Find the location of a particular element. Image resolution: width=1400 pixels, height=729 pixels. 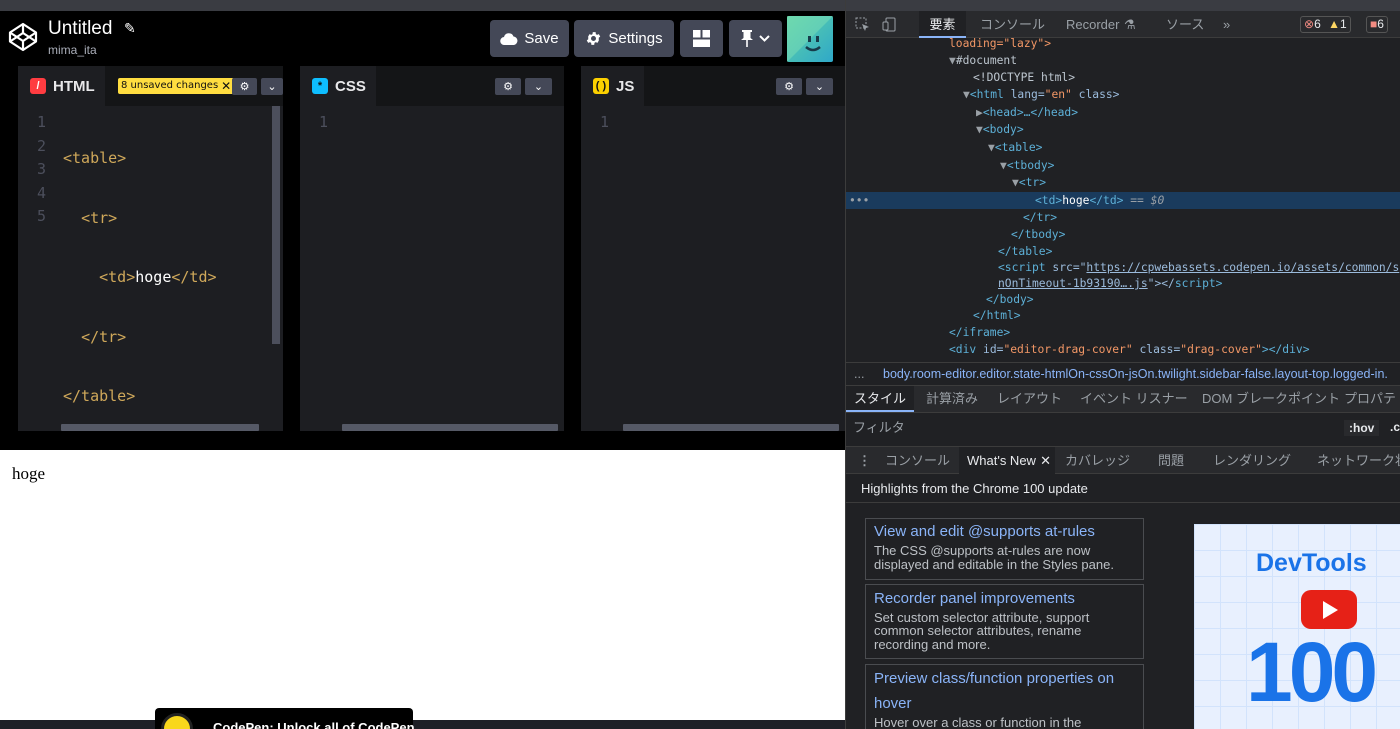

browser-top-strip is located at coordinates (422, 5).